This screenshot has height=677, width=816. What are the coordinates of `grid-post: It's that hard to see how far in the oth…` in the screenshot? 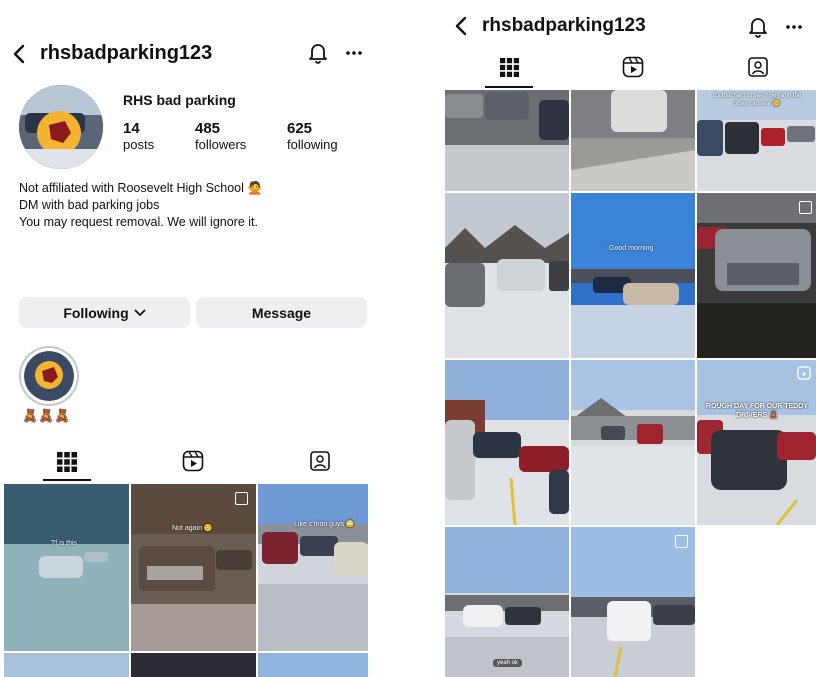 It's located at (756, 140).